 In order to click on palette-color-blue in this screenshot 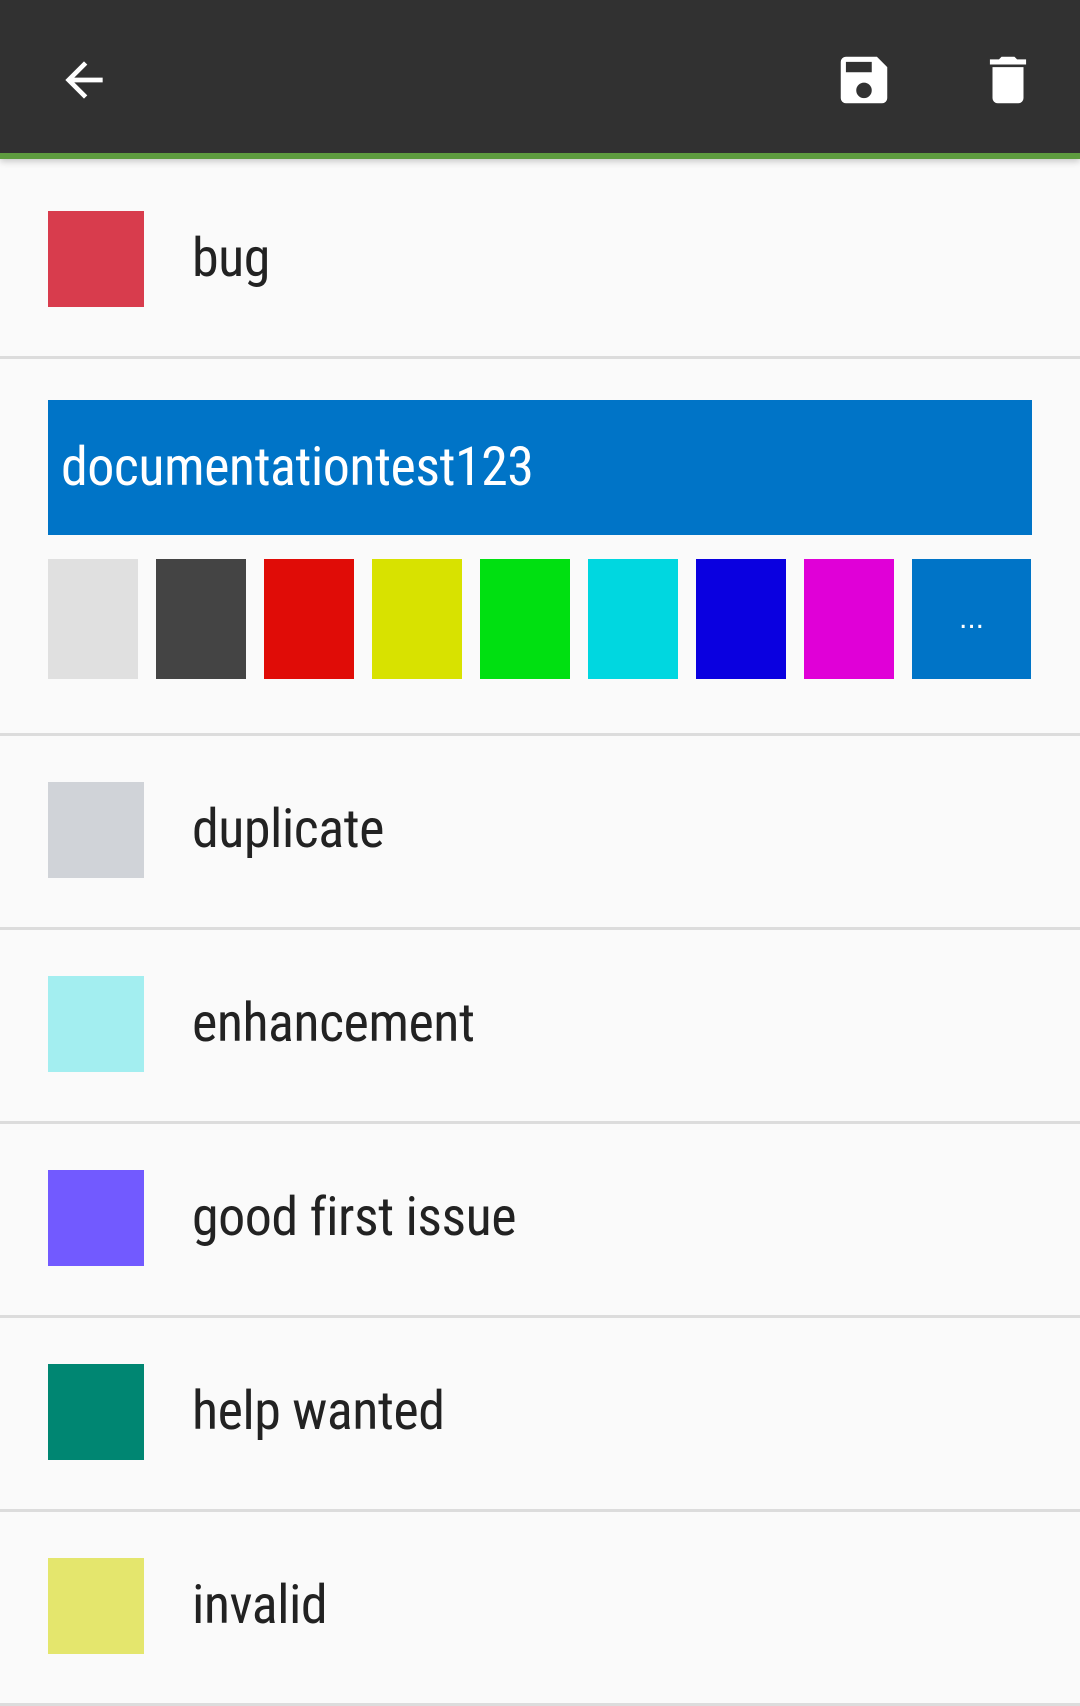, I will do `click(741, 619)`.